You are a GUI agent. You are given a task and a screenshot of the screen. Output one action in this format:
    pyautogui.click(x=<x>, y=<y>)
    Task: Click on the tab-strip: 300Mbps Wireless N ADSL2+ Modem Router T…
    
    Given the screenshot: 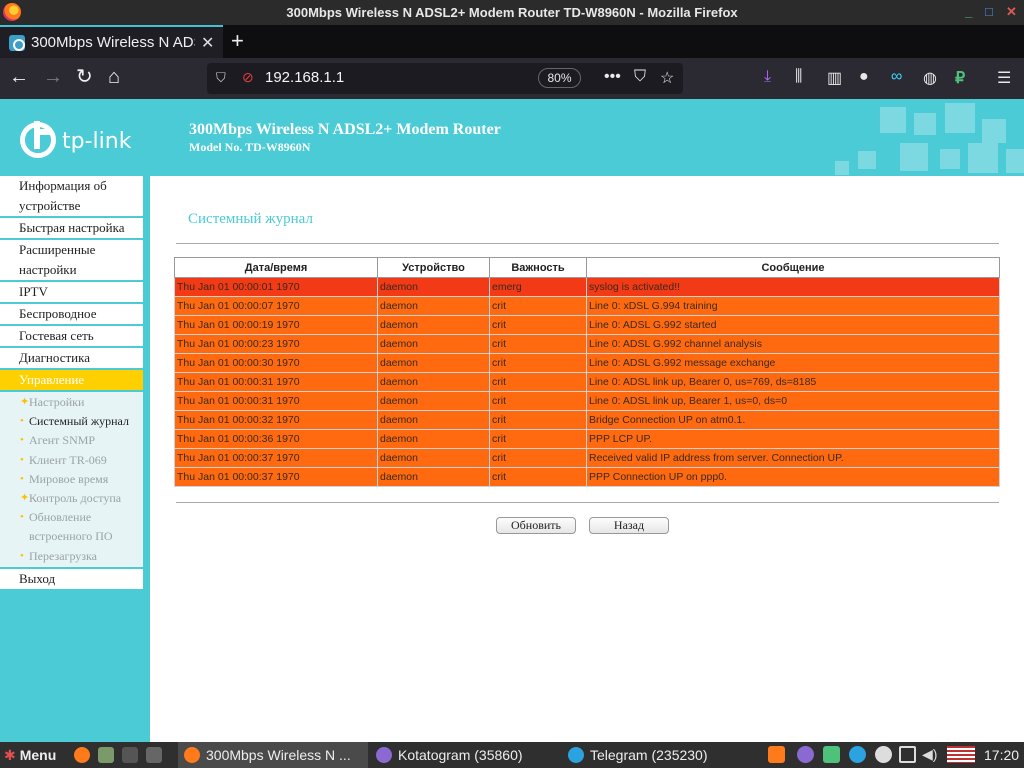 What is the action you would take?
    pyautogui.click(x=512, y=41)
    